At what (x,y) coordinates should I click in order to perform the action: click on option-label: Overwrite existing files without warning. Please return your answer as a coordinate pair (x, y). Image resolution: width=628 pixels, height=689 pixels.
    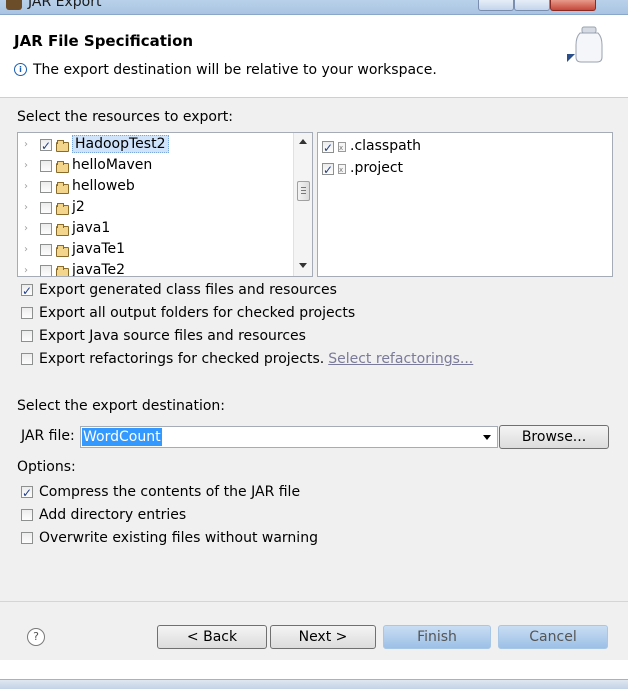
    Looking at the image, I should click on (178, 538).